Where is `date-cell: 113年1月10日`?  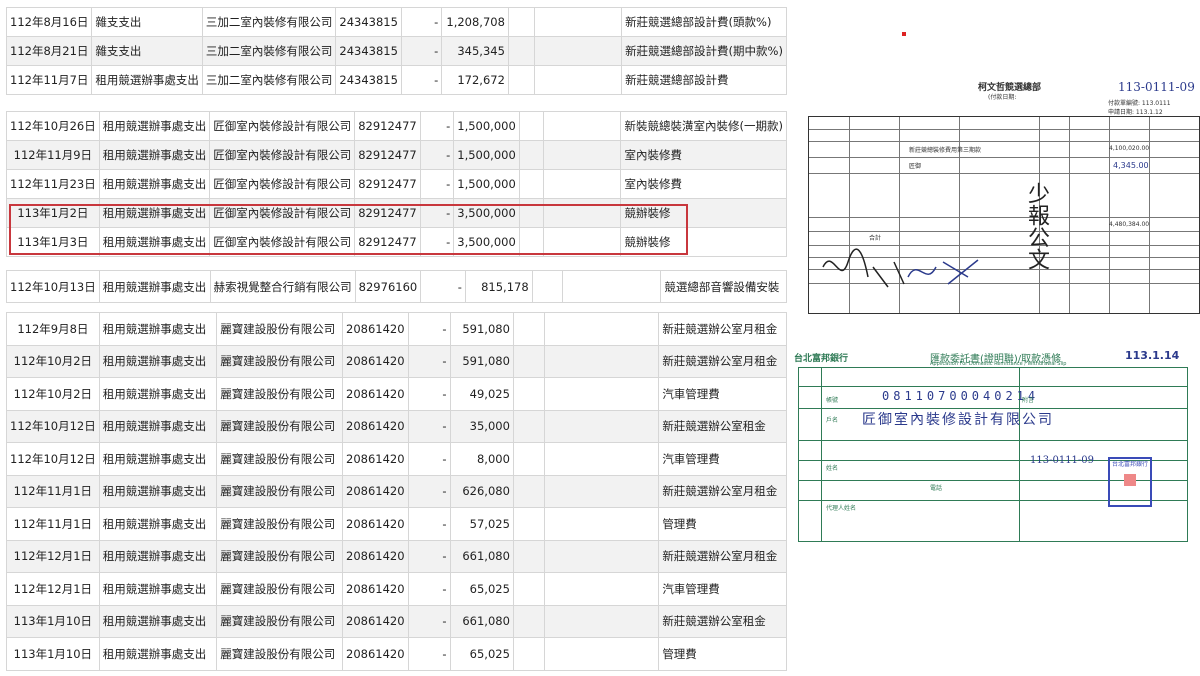 date-cell: 113年1月10日 is located at coordinates (53, 654).